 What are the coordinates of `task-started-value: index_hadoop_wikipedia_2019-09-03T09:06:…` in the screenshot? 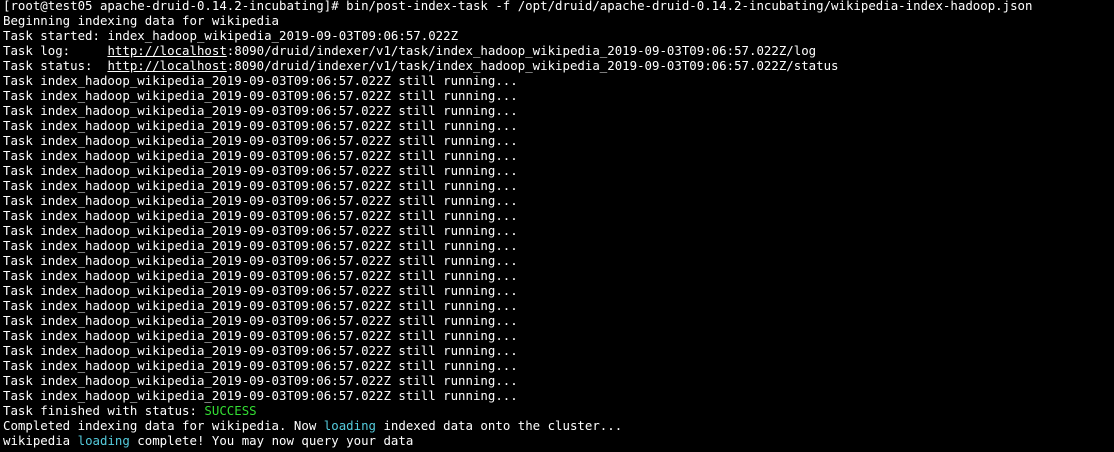 It's located at (283, 35).